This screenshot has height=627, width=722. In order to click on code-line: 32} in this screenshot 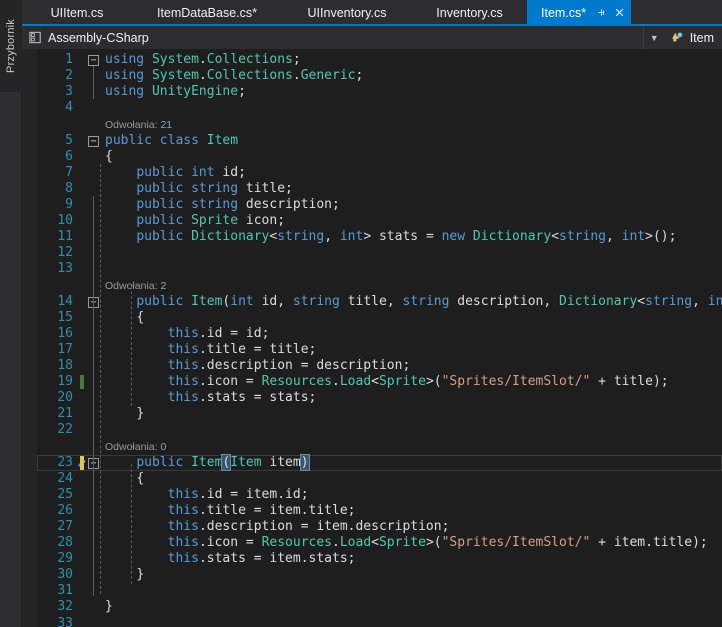, I will do `click(379, 607)`.